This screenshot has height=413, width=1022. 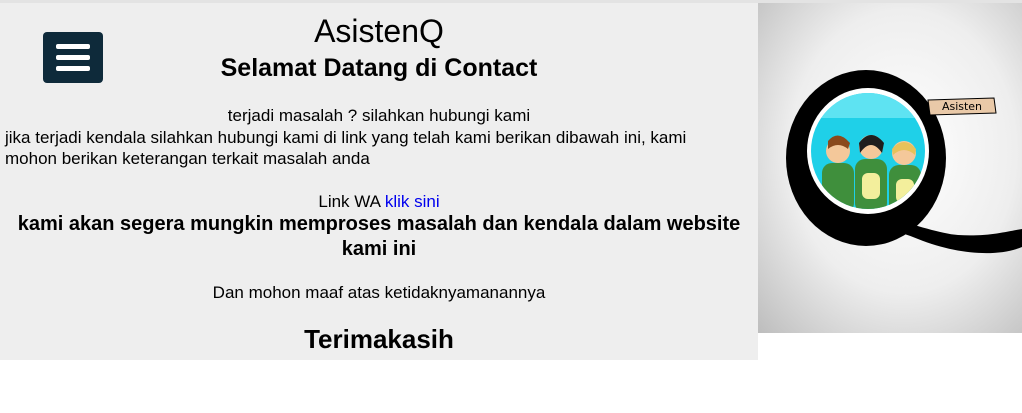 I want to click on logo-badge-text: Asisten, so click(x=962, y=106).